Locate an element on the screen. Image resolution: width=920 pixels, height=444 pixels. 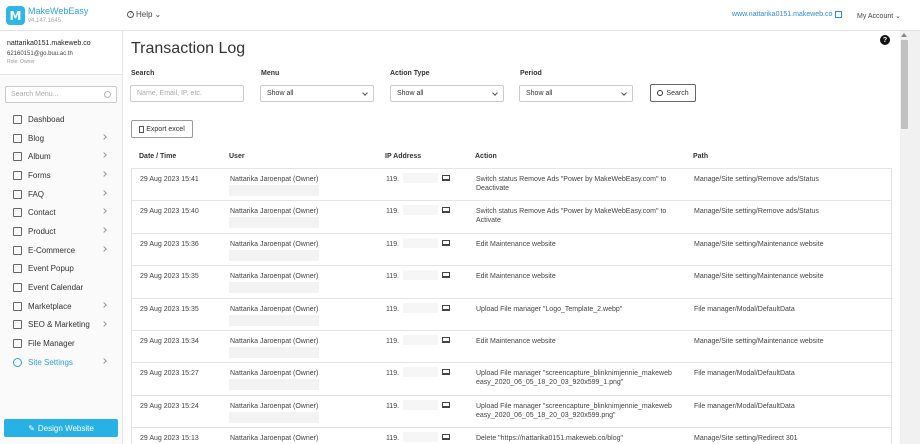
page-title: Transaction Log is located at coordinates (188, 48).